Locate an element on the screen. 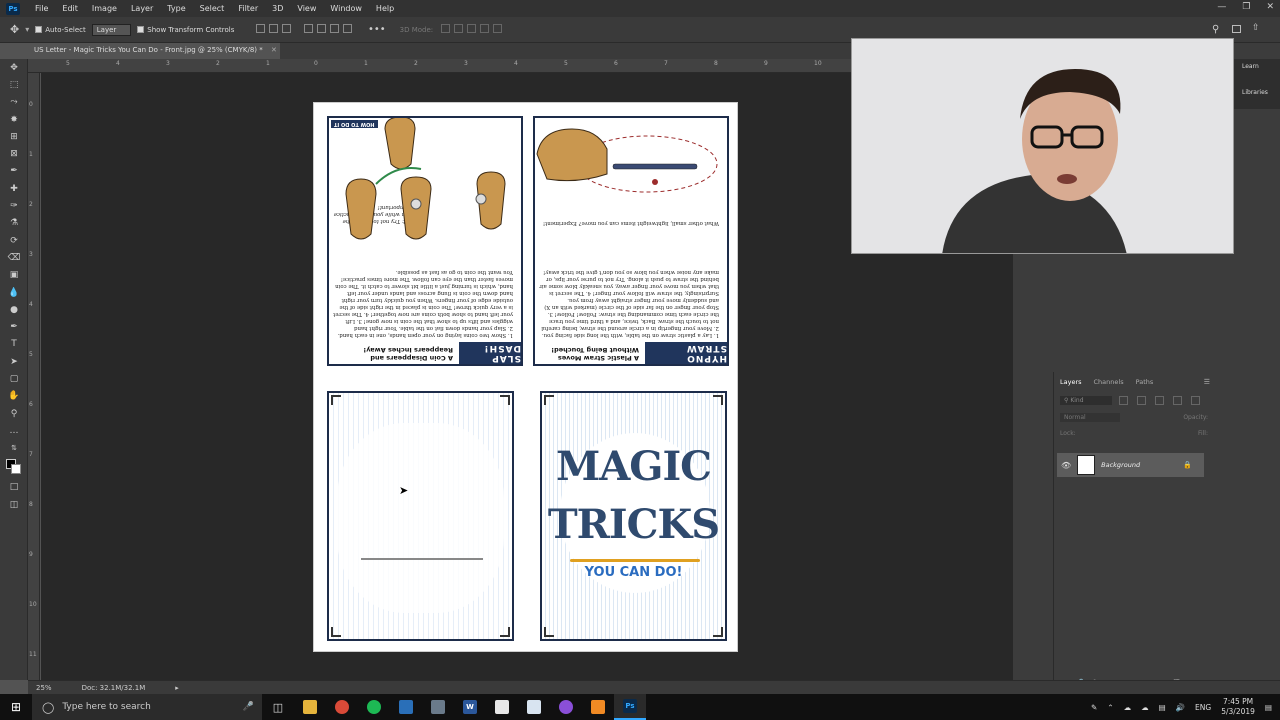 This screenshot has height=720, width=1280. path-select-tool-icon: ➤ is located at coordinates (14, 361).